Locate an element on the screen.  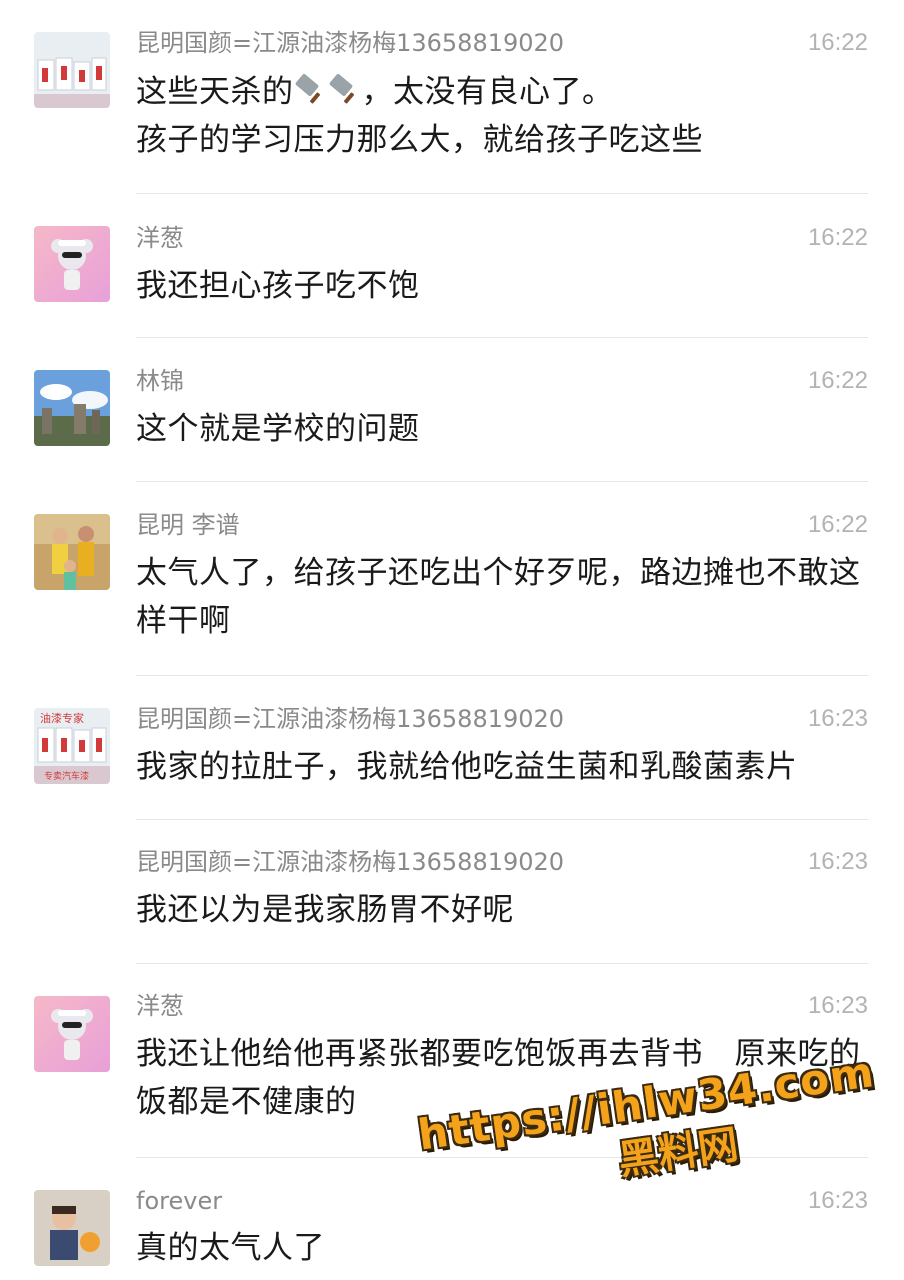
sender-name: forever is located at coordinates (179, 1201).